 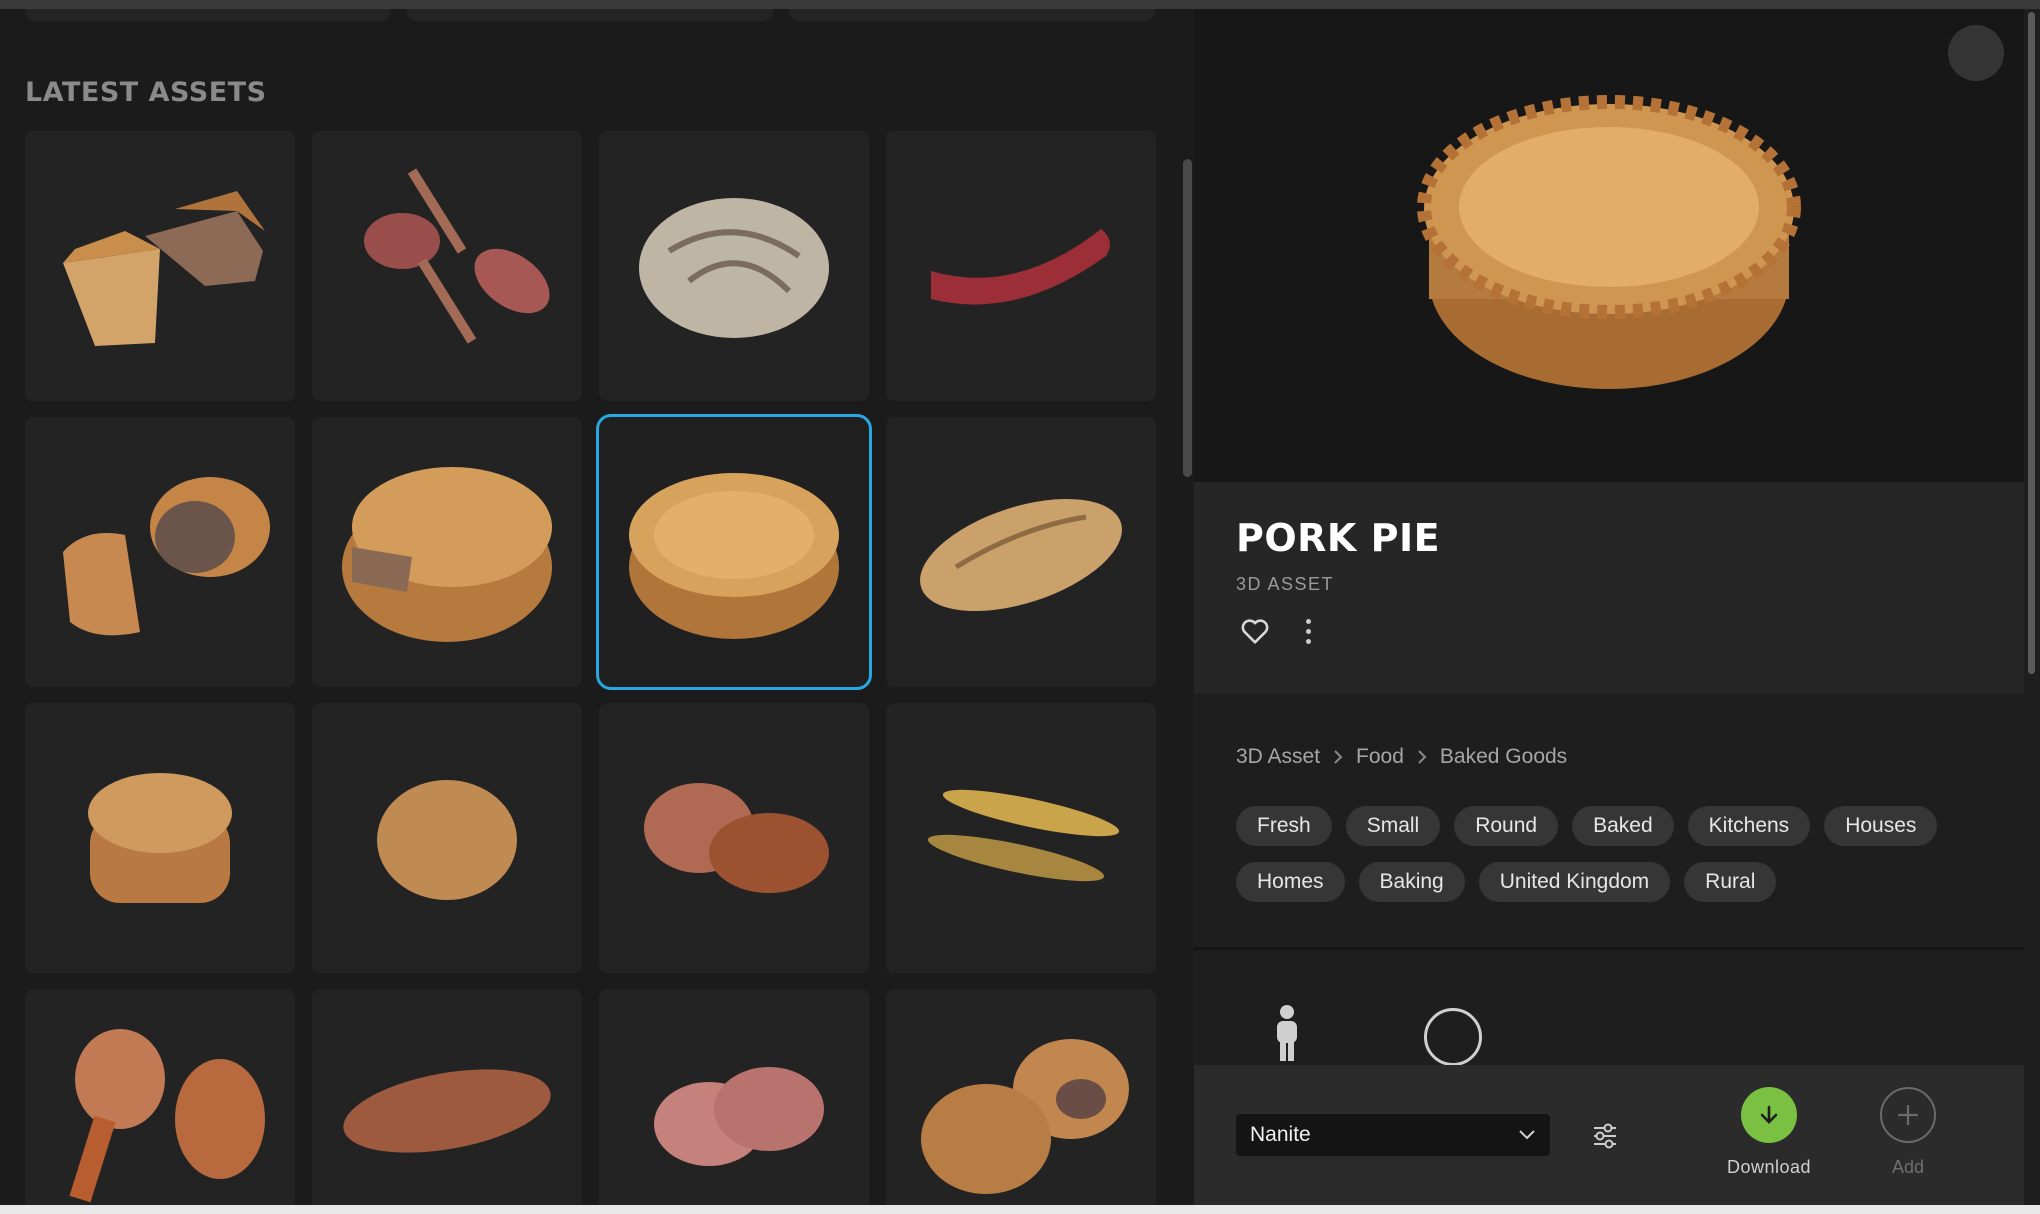 What do you see at coordinates (1308, 631) in the screenshot?
I see `more-options-button` at bounding box center [1308, 631].